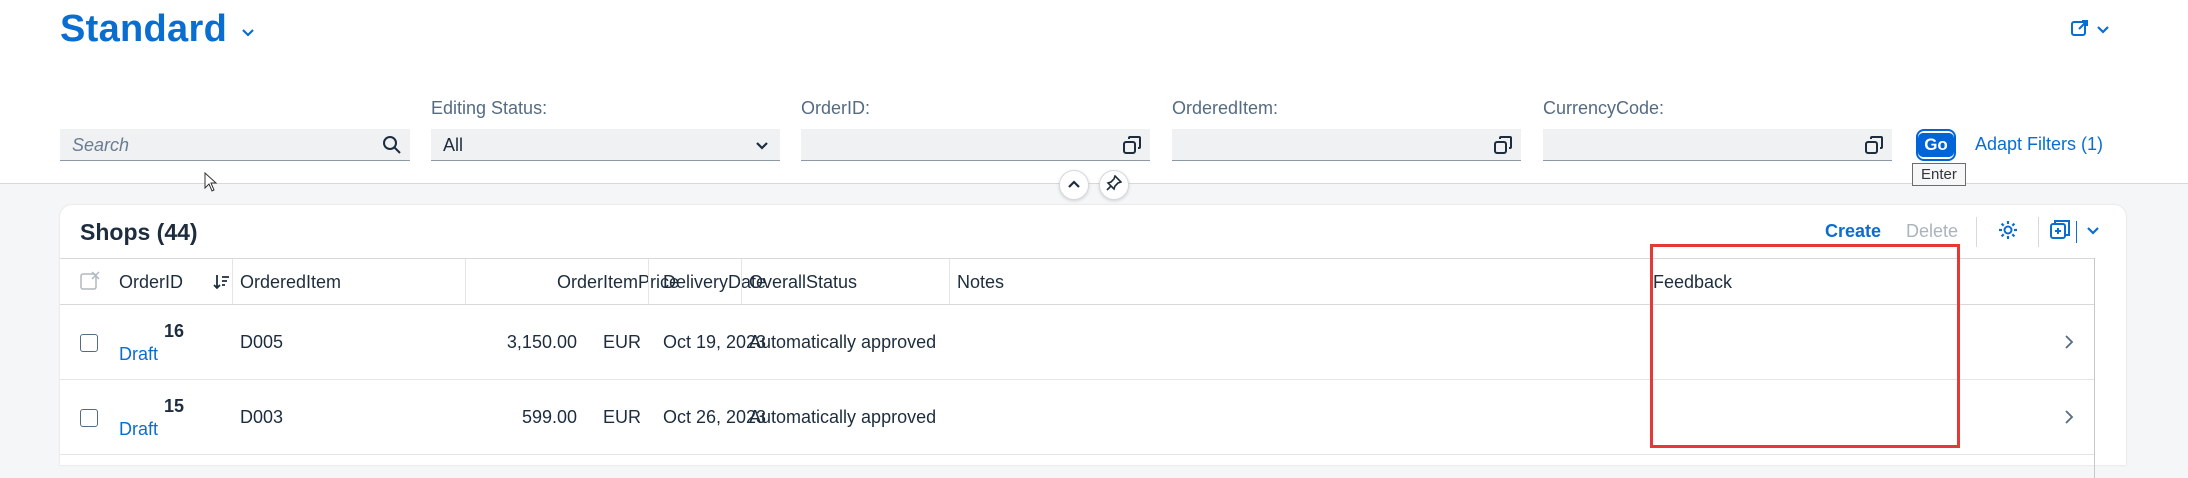  Describe the element at coordinates (1717, 145) in the screenshot. I see `currency-code-field` at that location.